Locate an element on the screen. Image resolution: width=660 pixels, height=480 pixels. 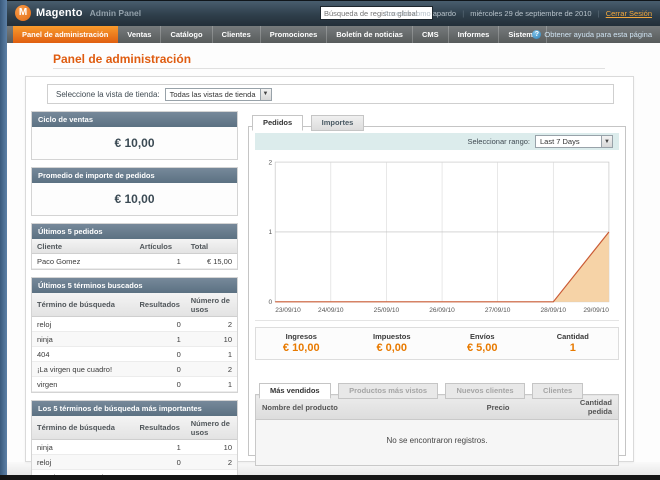
logo-text: Magento is located at coordinates (59, 13).